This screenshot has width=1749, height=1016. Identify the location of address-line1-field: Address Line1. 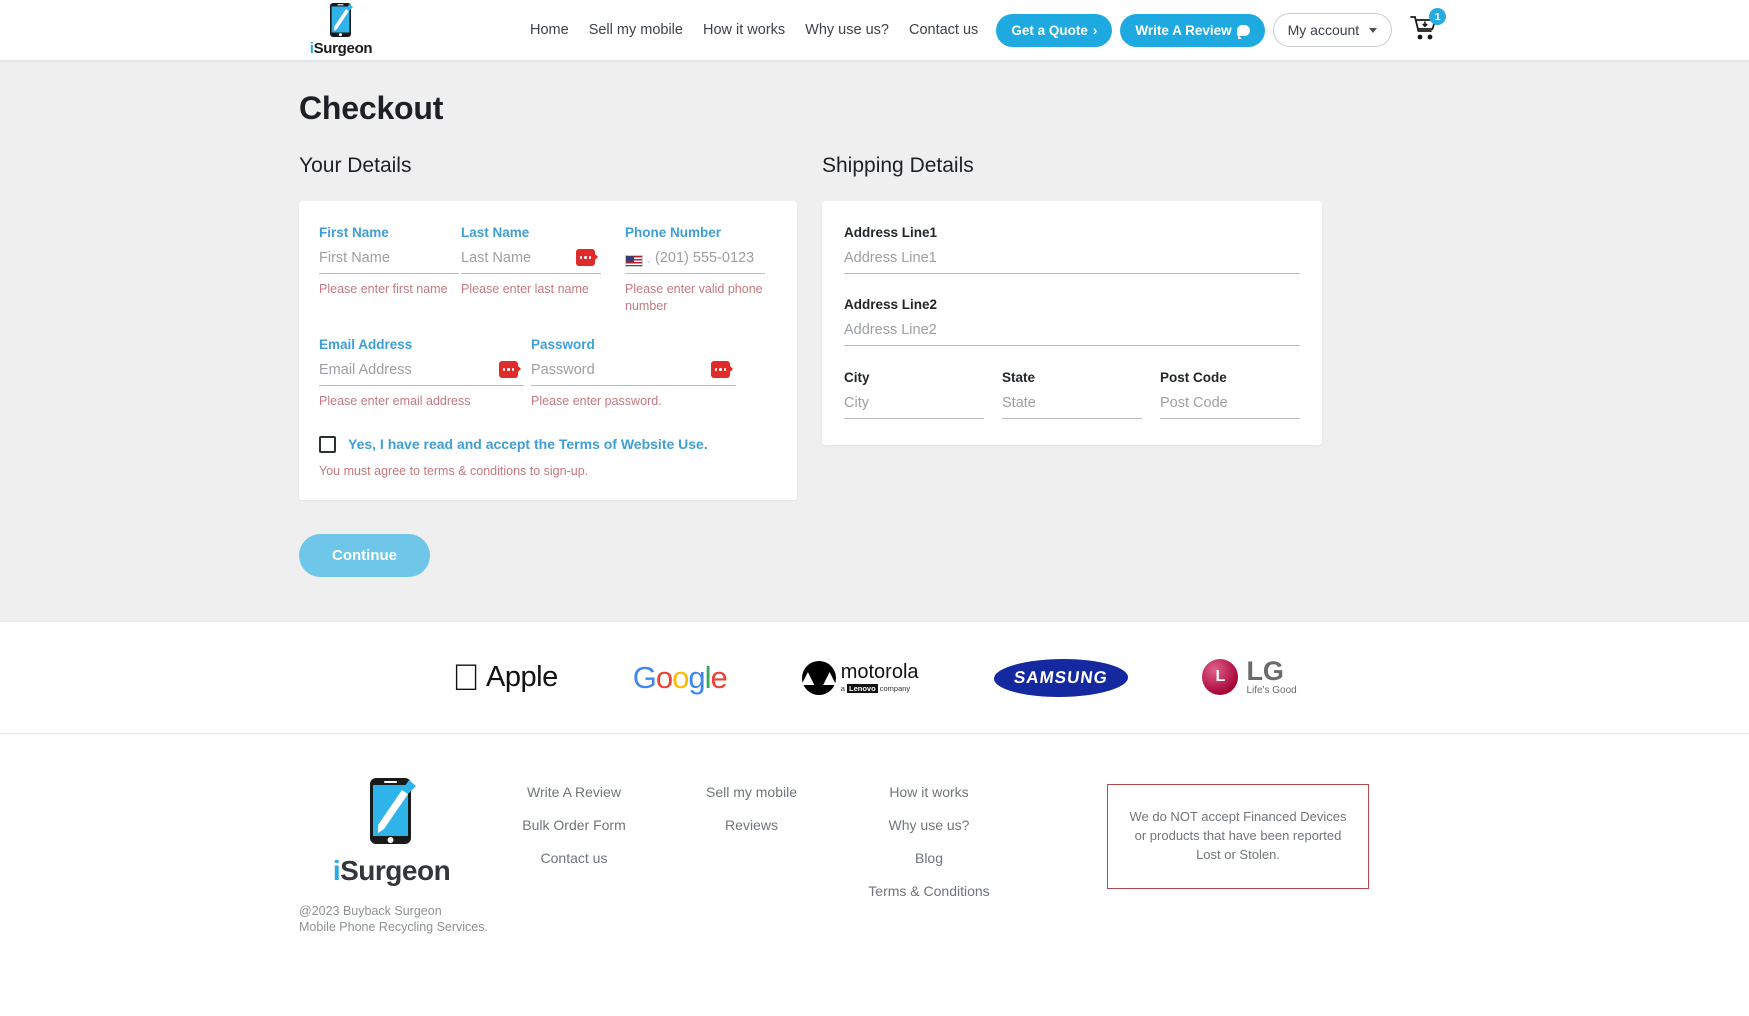
(1072, 249).